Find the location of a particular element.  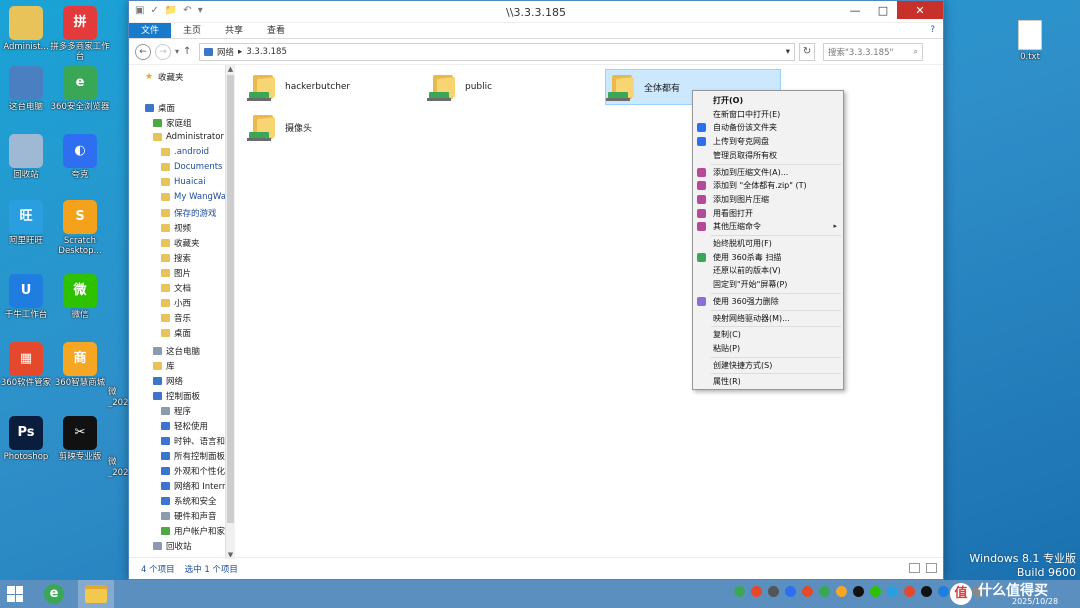

nav-item: 系统和安全 is located at coordinates (189, 501).